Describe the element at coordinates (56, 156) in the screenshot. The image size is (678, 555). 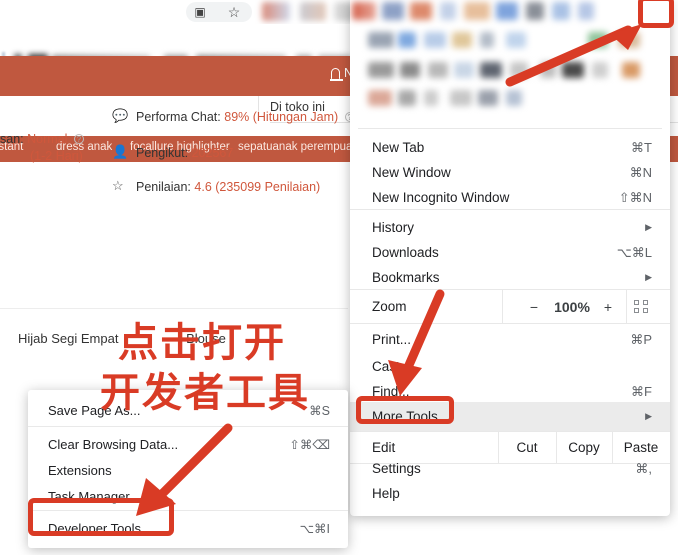
I see `shipping-detail: (1-2 Hari)` at that location.